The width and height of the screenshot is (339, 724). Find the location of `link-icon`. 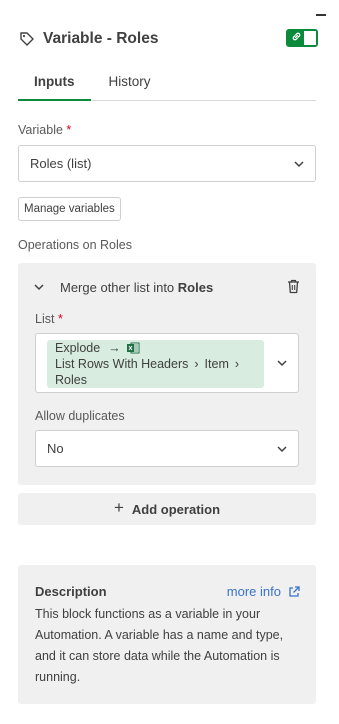

link-icon is located at coordinates (296, 38).